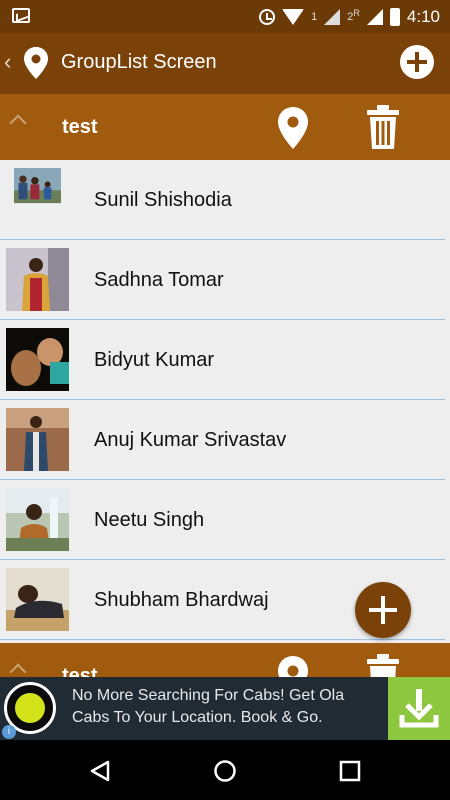 The width and height of the screenshot is (450, 800). What do you see at coordinates (181, 600) in the screenshot?
I see `member-name: Shubham Bhardwaj` at bounding box center [181, 600].